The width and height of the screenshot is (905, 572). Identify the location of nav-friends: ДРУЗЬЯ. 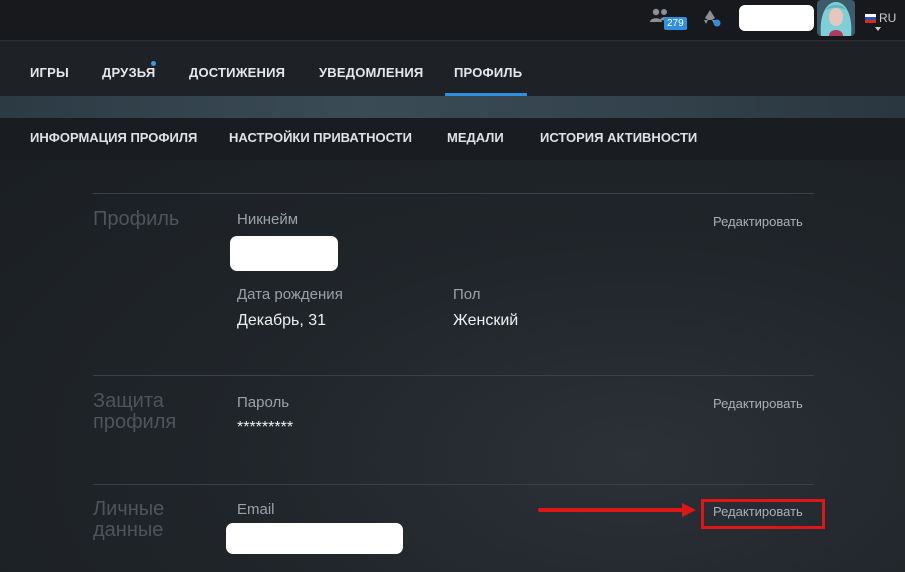
(128, 72).